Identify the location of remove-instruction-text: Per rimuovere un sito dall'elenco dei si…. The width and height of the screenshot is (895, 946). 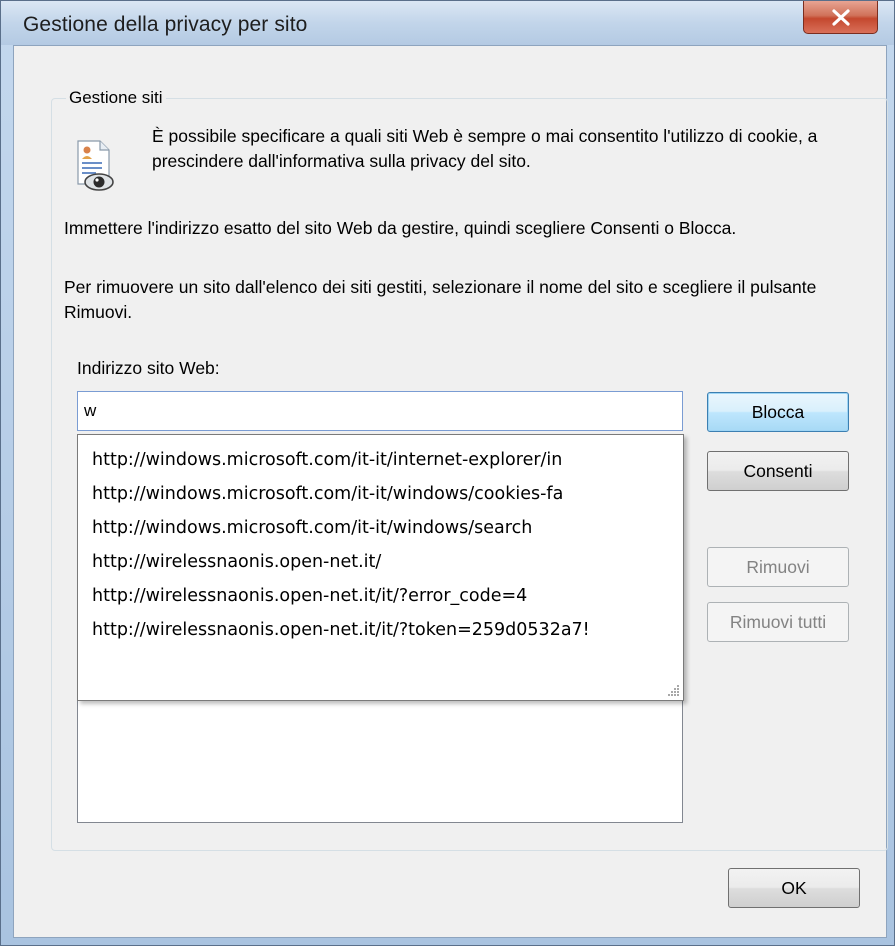
(440, 299).